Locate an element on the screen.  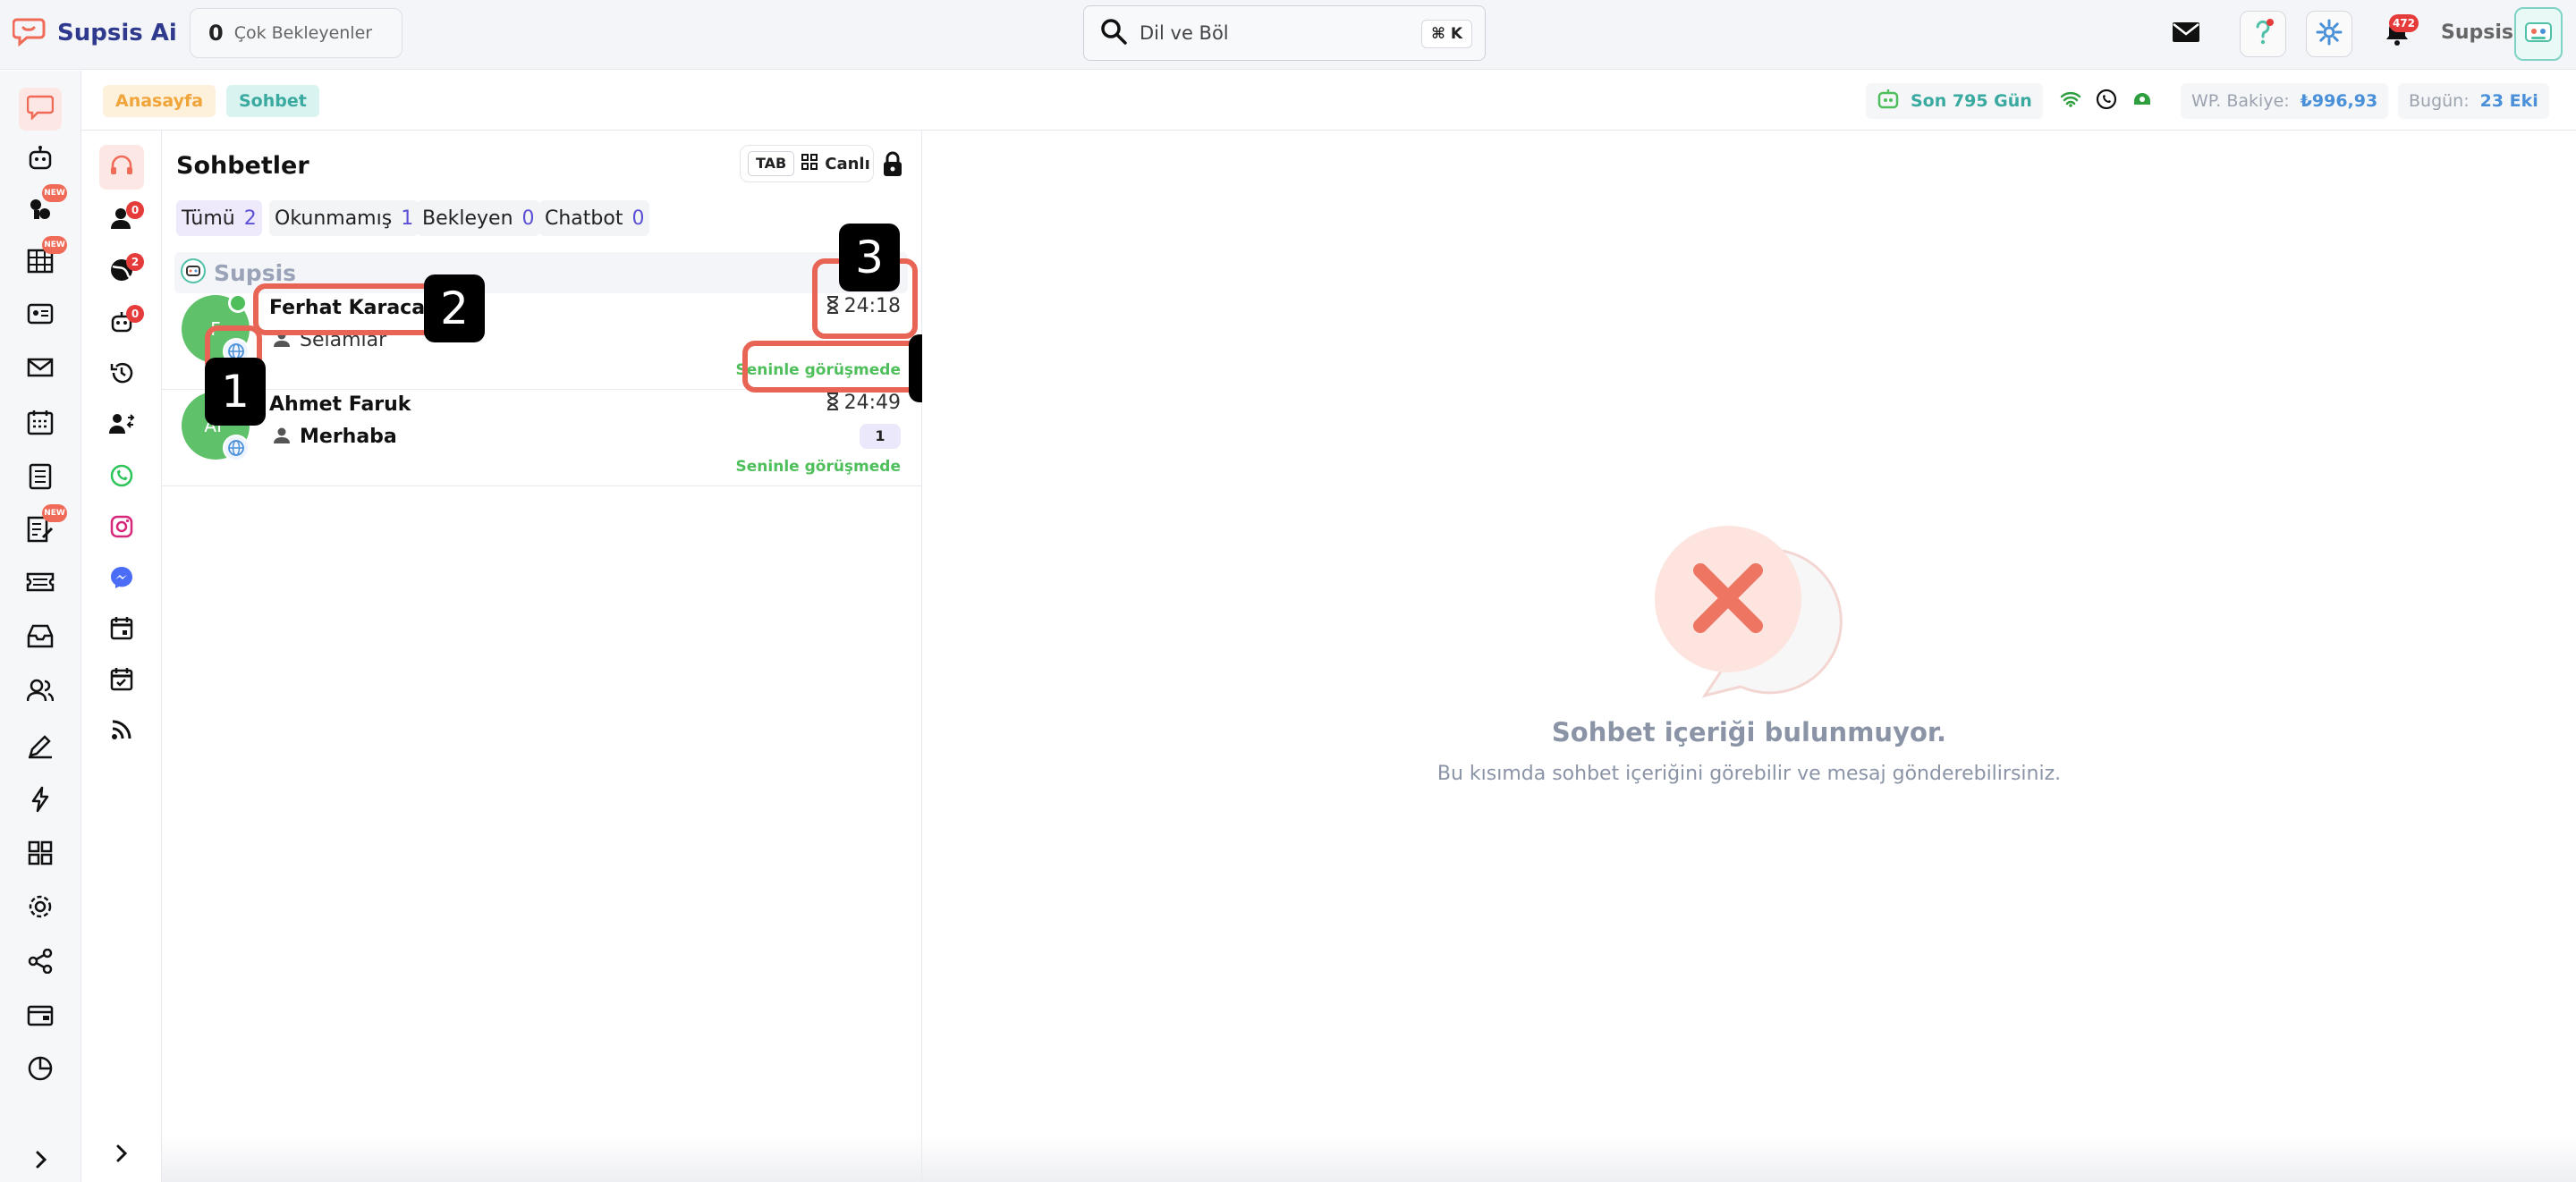
filter-count: 2 is located at coordinates (250, 218).